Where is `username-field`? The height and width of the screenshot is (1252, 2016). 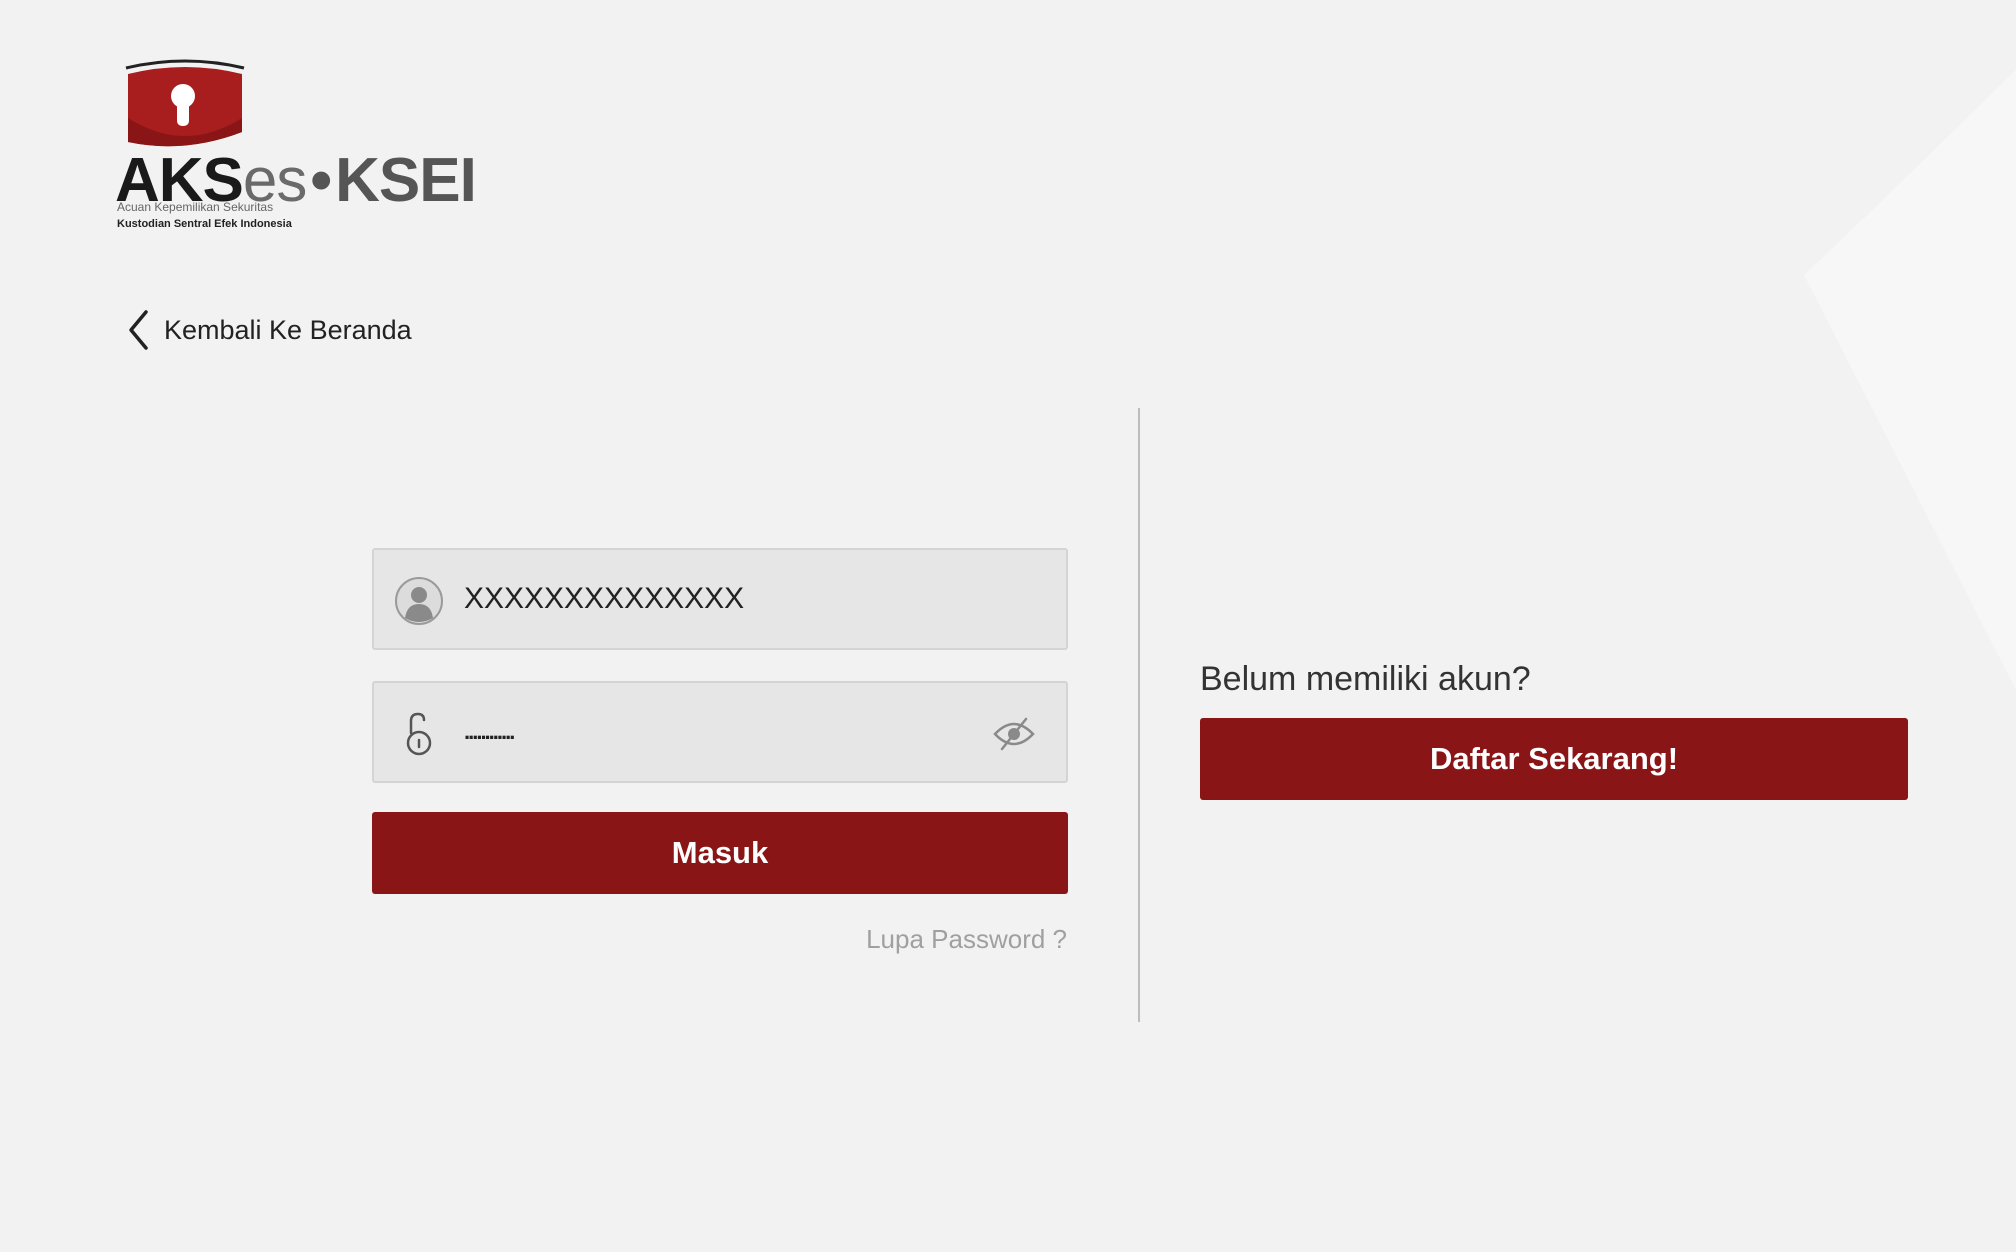
username-field is located at coordinates (720, 599).